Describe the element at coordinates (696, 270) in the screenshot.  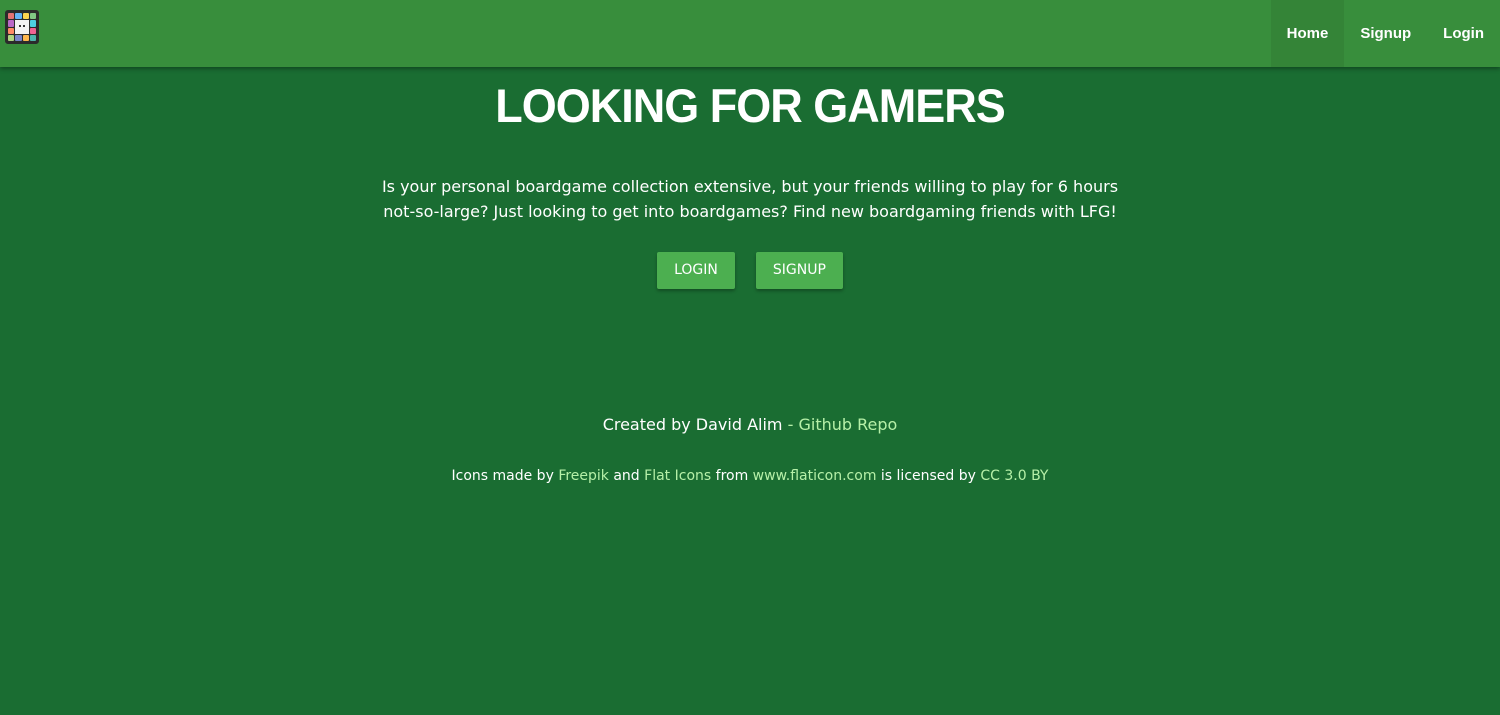
I see `login-button: LOGIN` at that location.